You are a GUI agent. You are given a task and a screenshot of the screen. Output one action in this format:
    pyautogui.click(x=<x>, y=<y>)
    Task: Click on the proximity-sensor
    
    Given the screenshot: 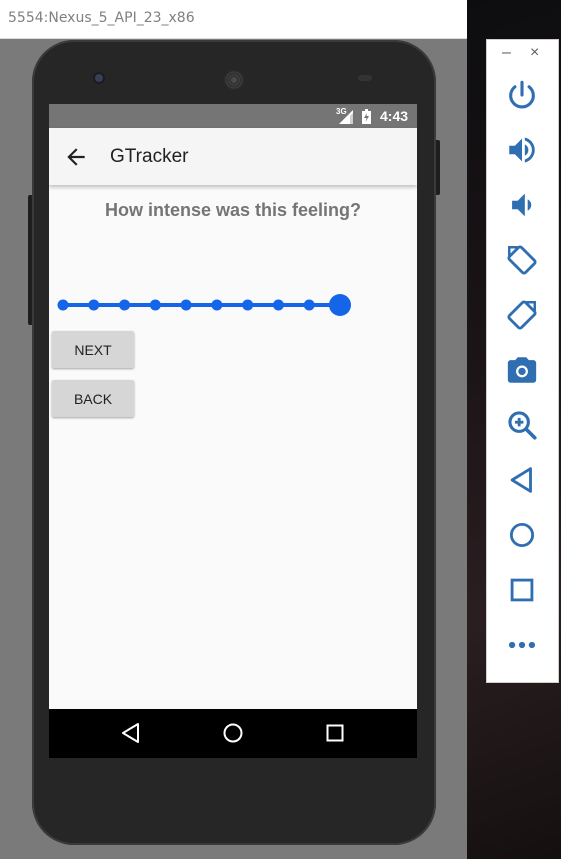 What is the action you would take?
    pyautogui.click(x=365, y=78)
    